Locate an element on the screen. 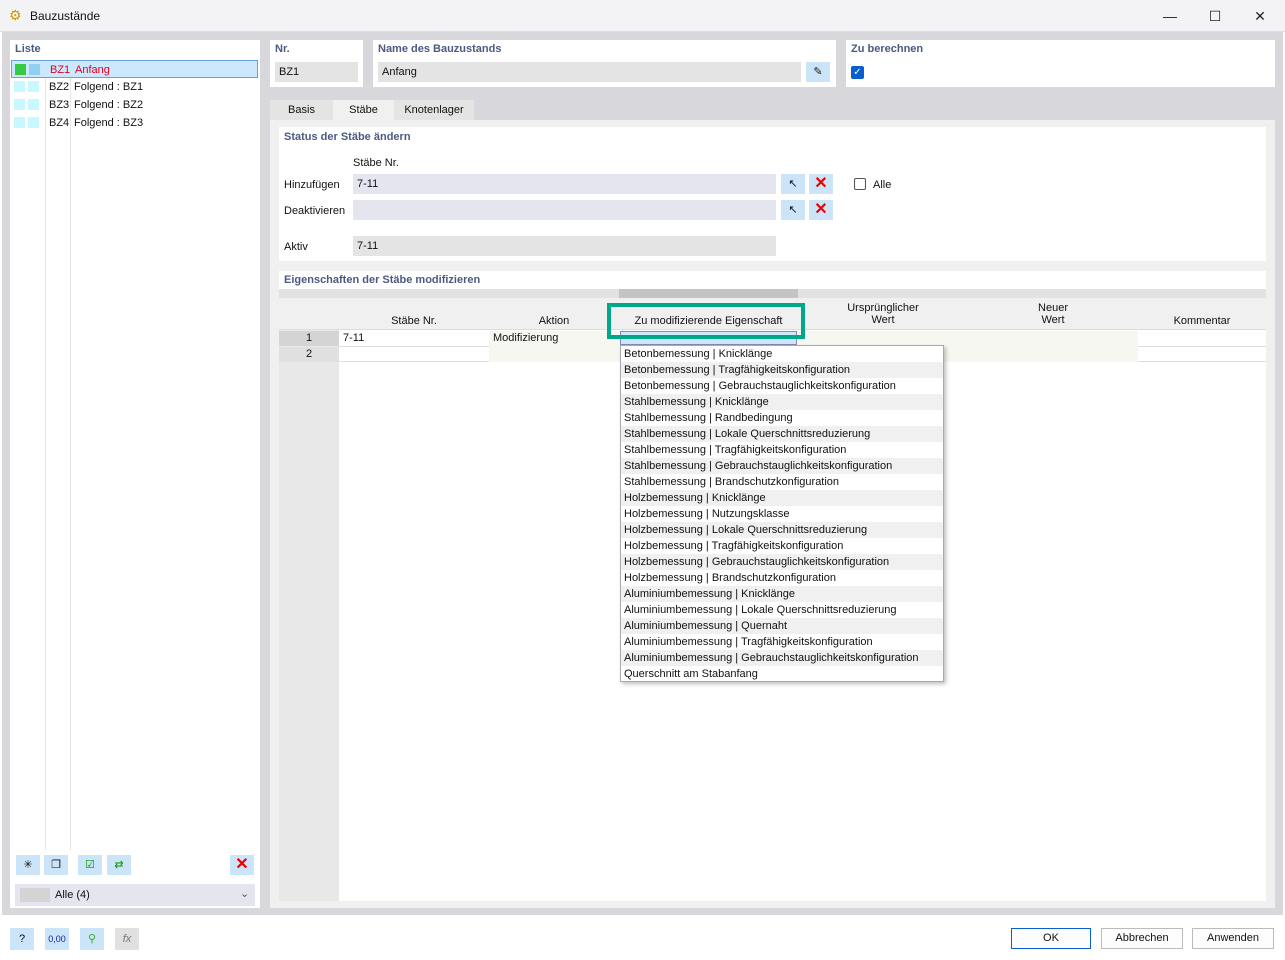 Image resolution: width=1285 pixels, height=960 pixels. dropdown-option: Aluminiumbemessung | Knicklänge is located at coordinates (782, 594).